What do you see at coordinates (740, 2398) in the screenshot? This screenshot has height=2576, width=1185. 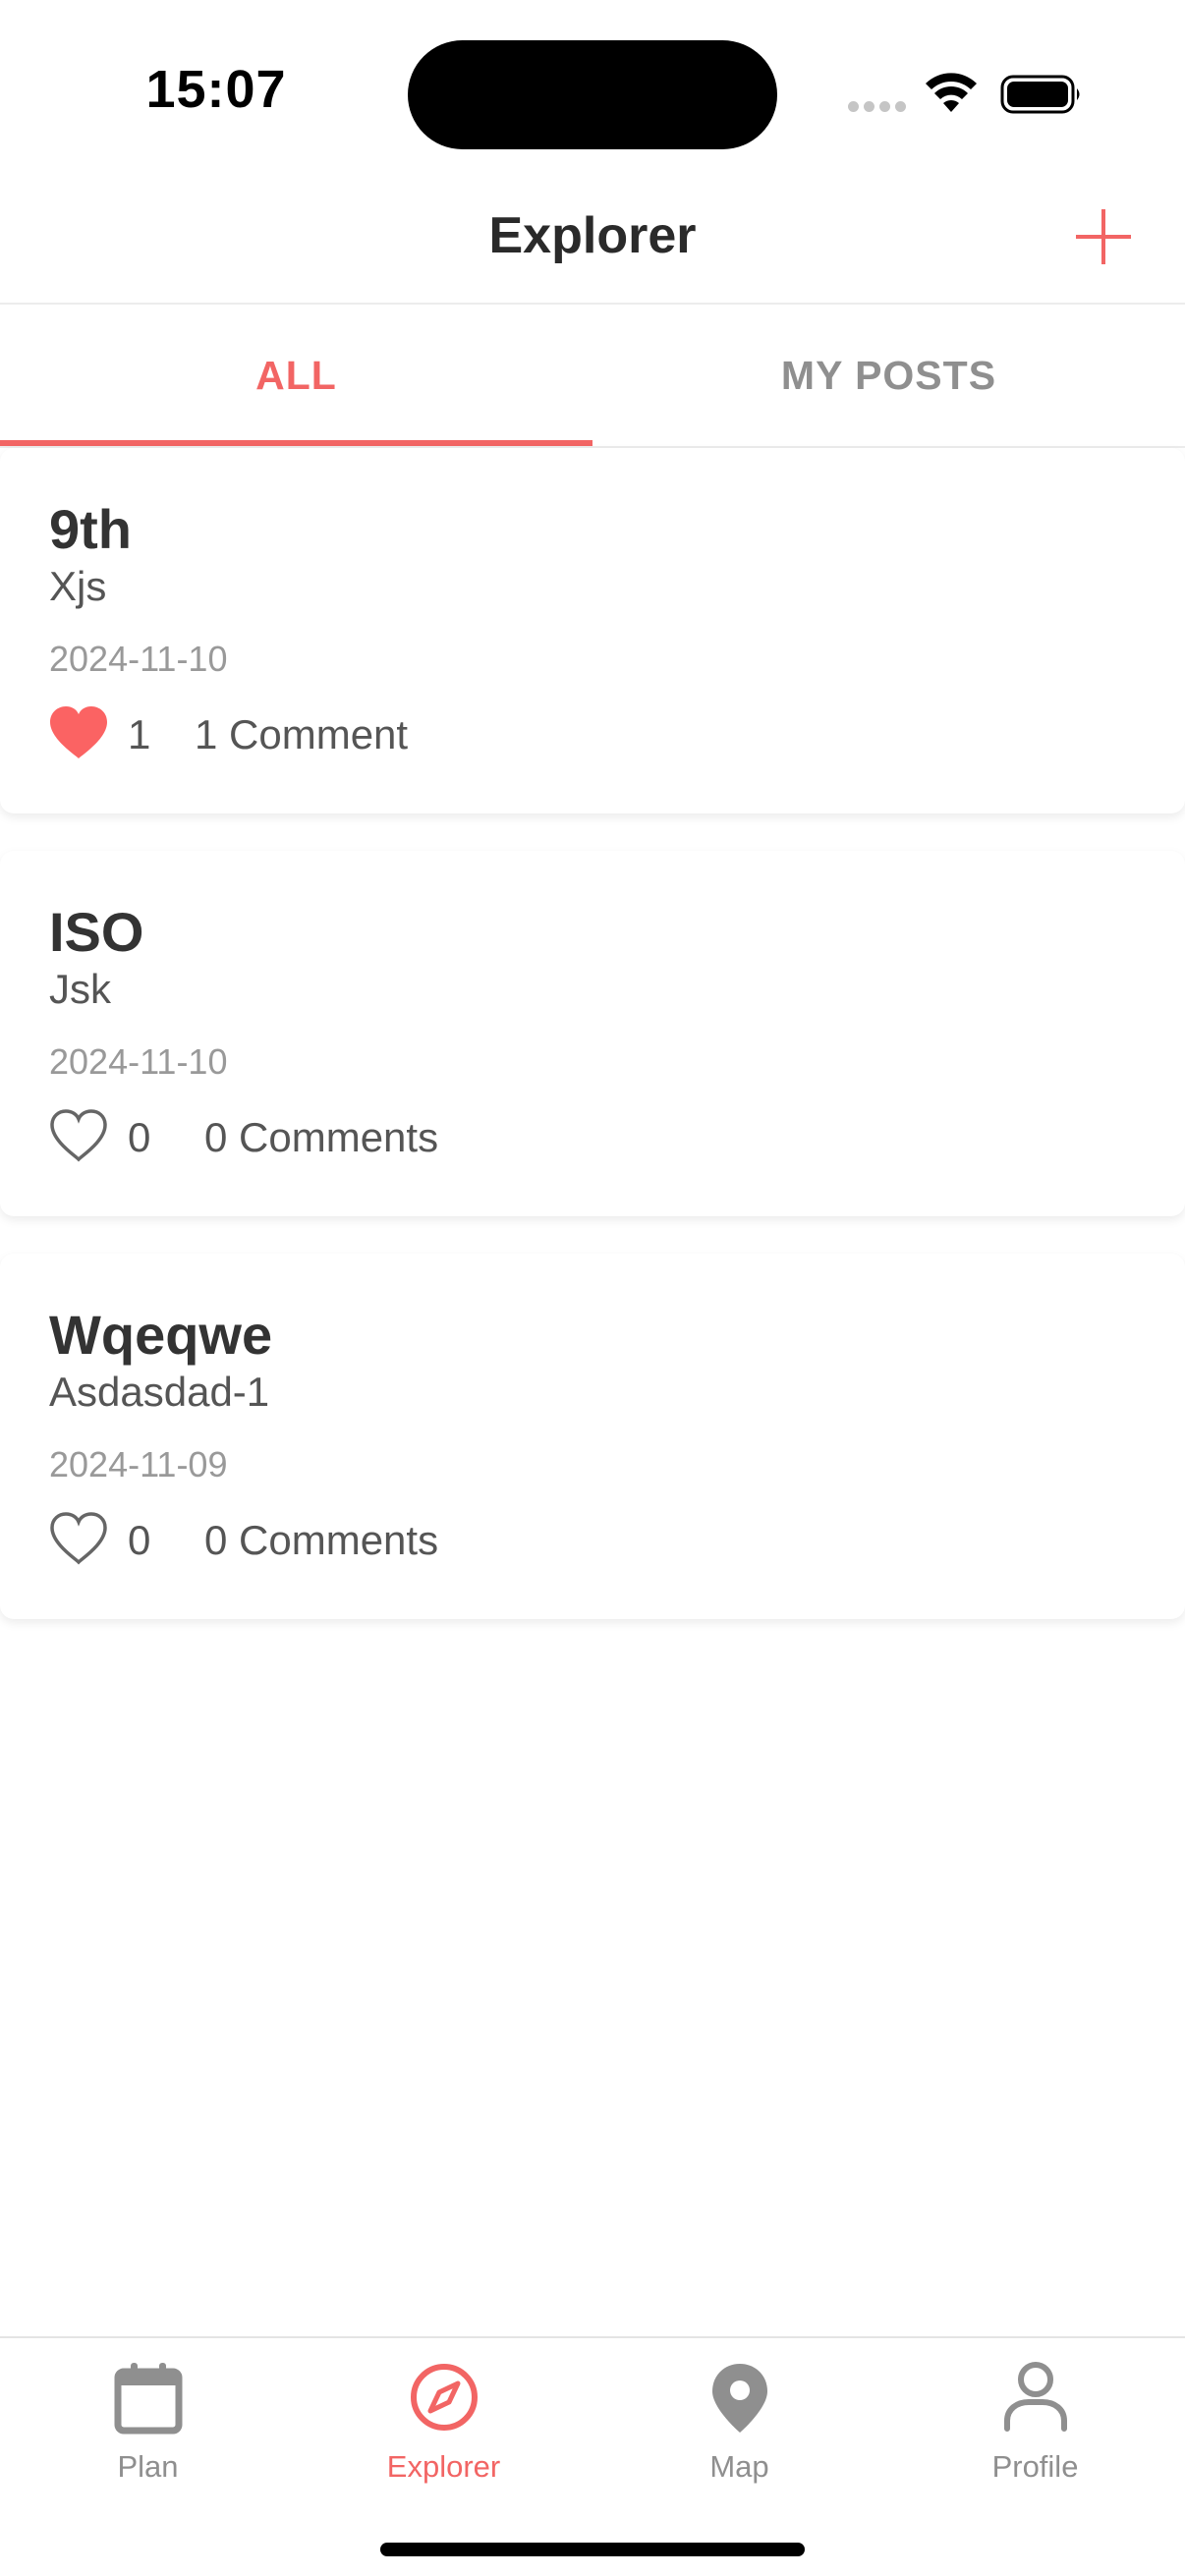 I see `map-pin-icon` at bounding box center [740, 2398].